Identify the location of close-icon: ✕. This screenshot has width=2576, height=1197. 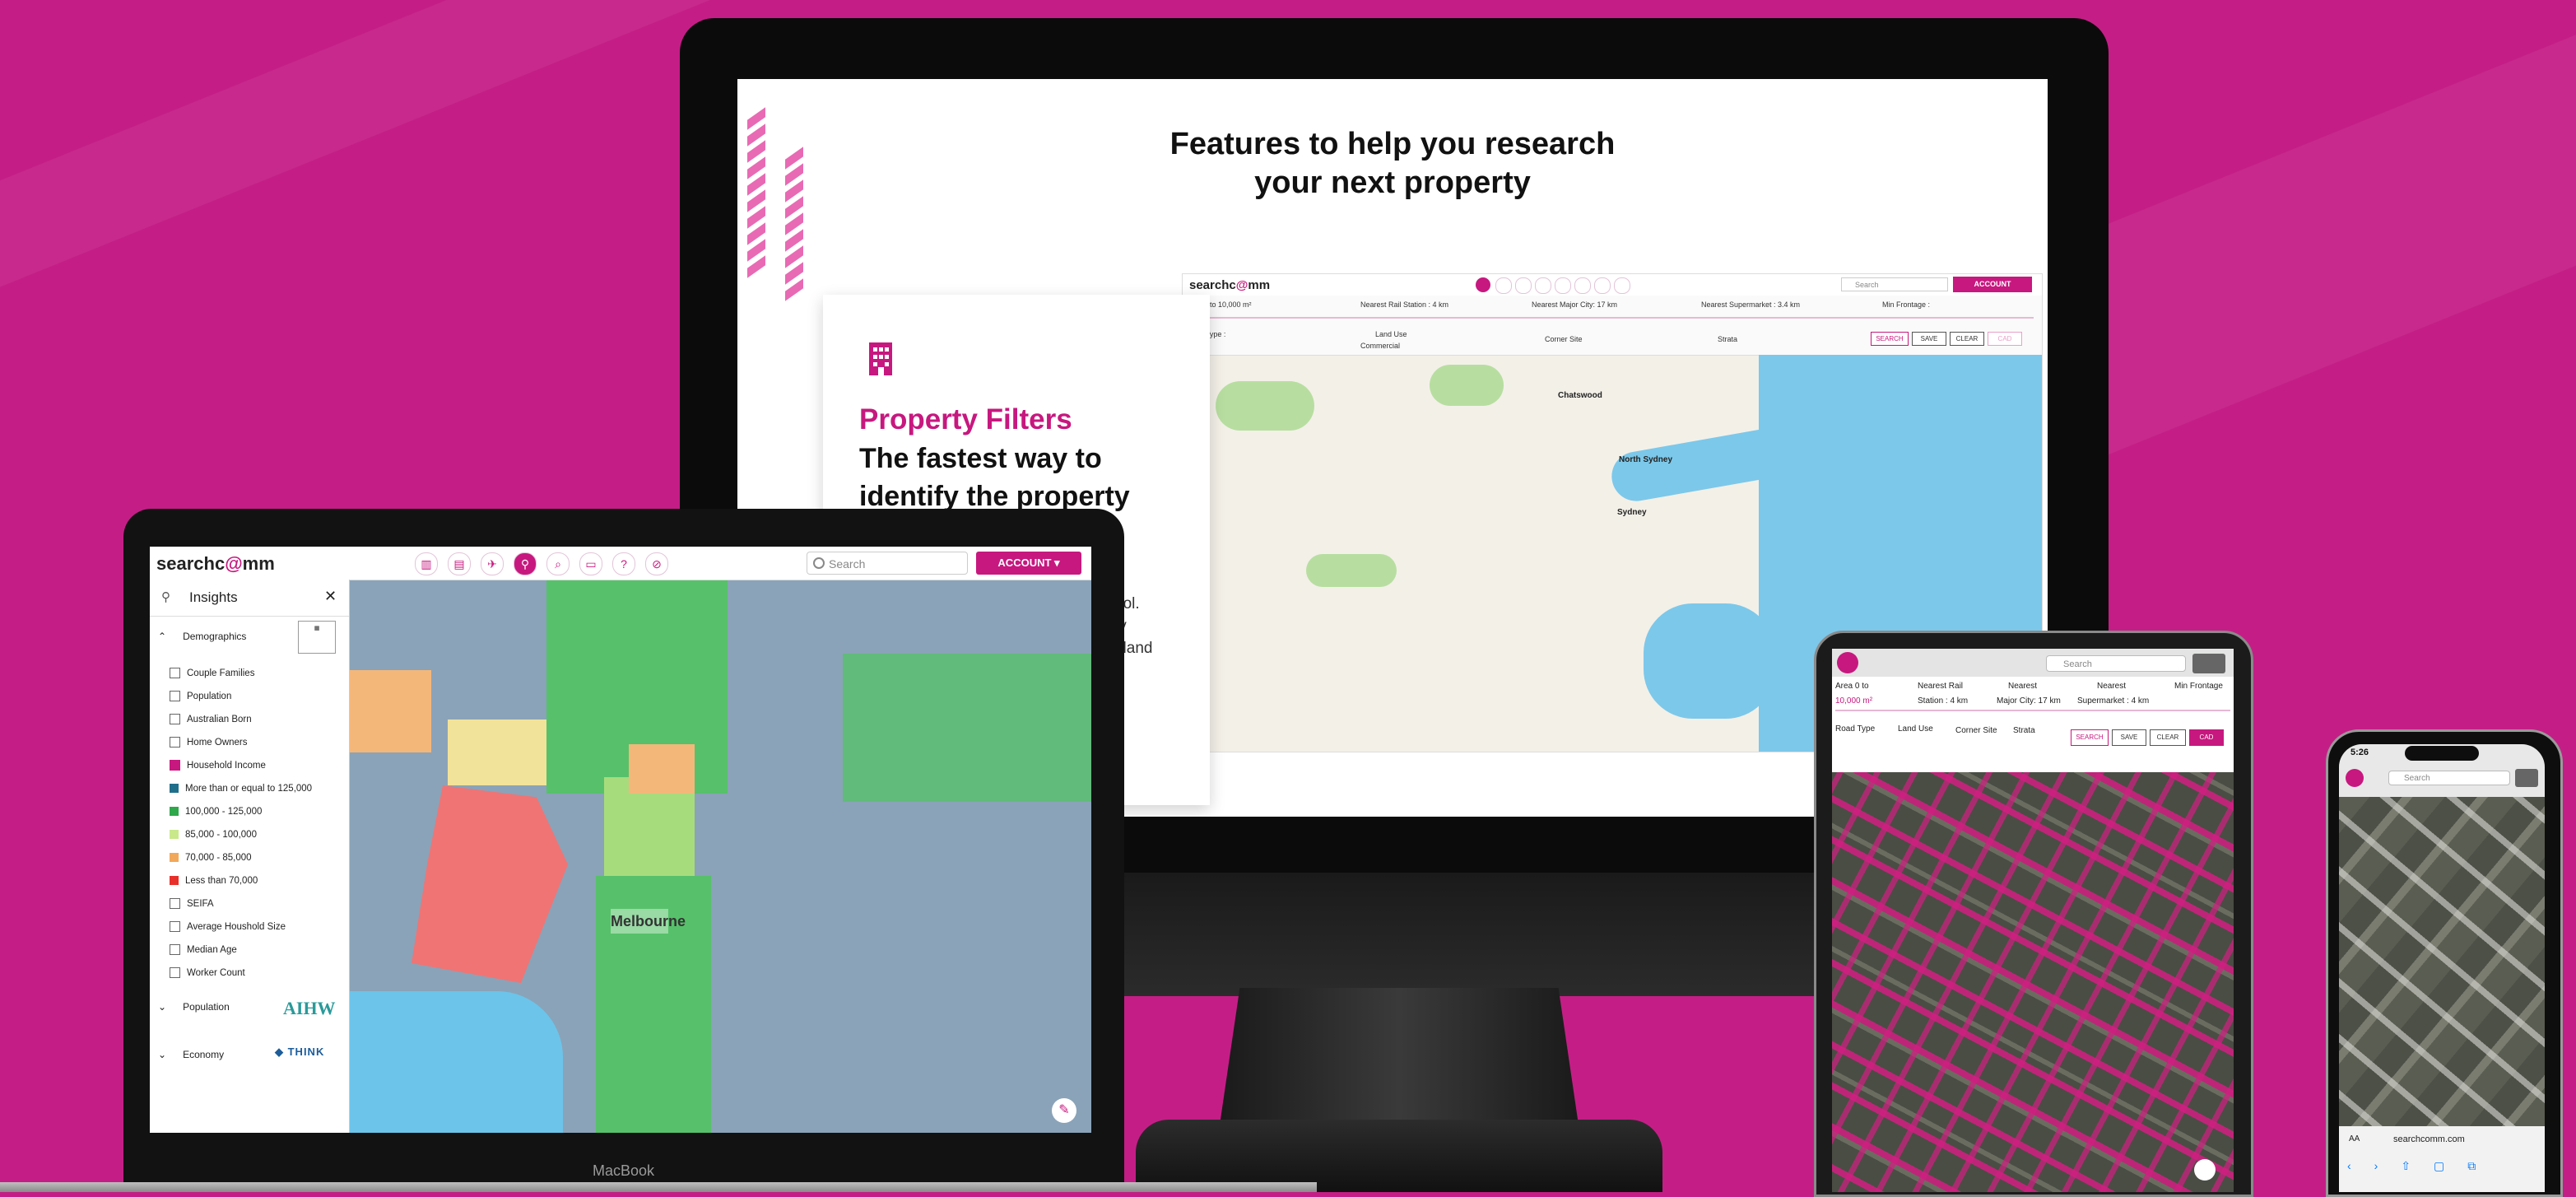
(330, 596).